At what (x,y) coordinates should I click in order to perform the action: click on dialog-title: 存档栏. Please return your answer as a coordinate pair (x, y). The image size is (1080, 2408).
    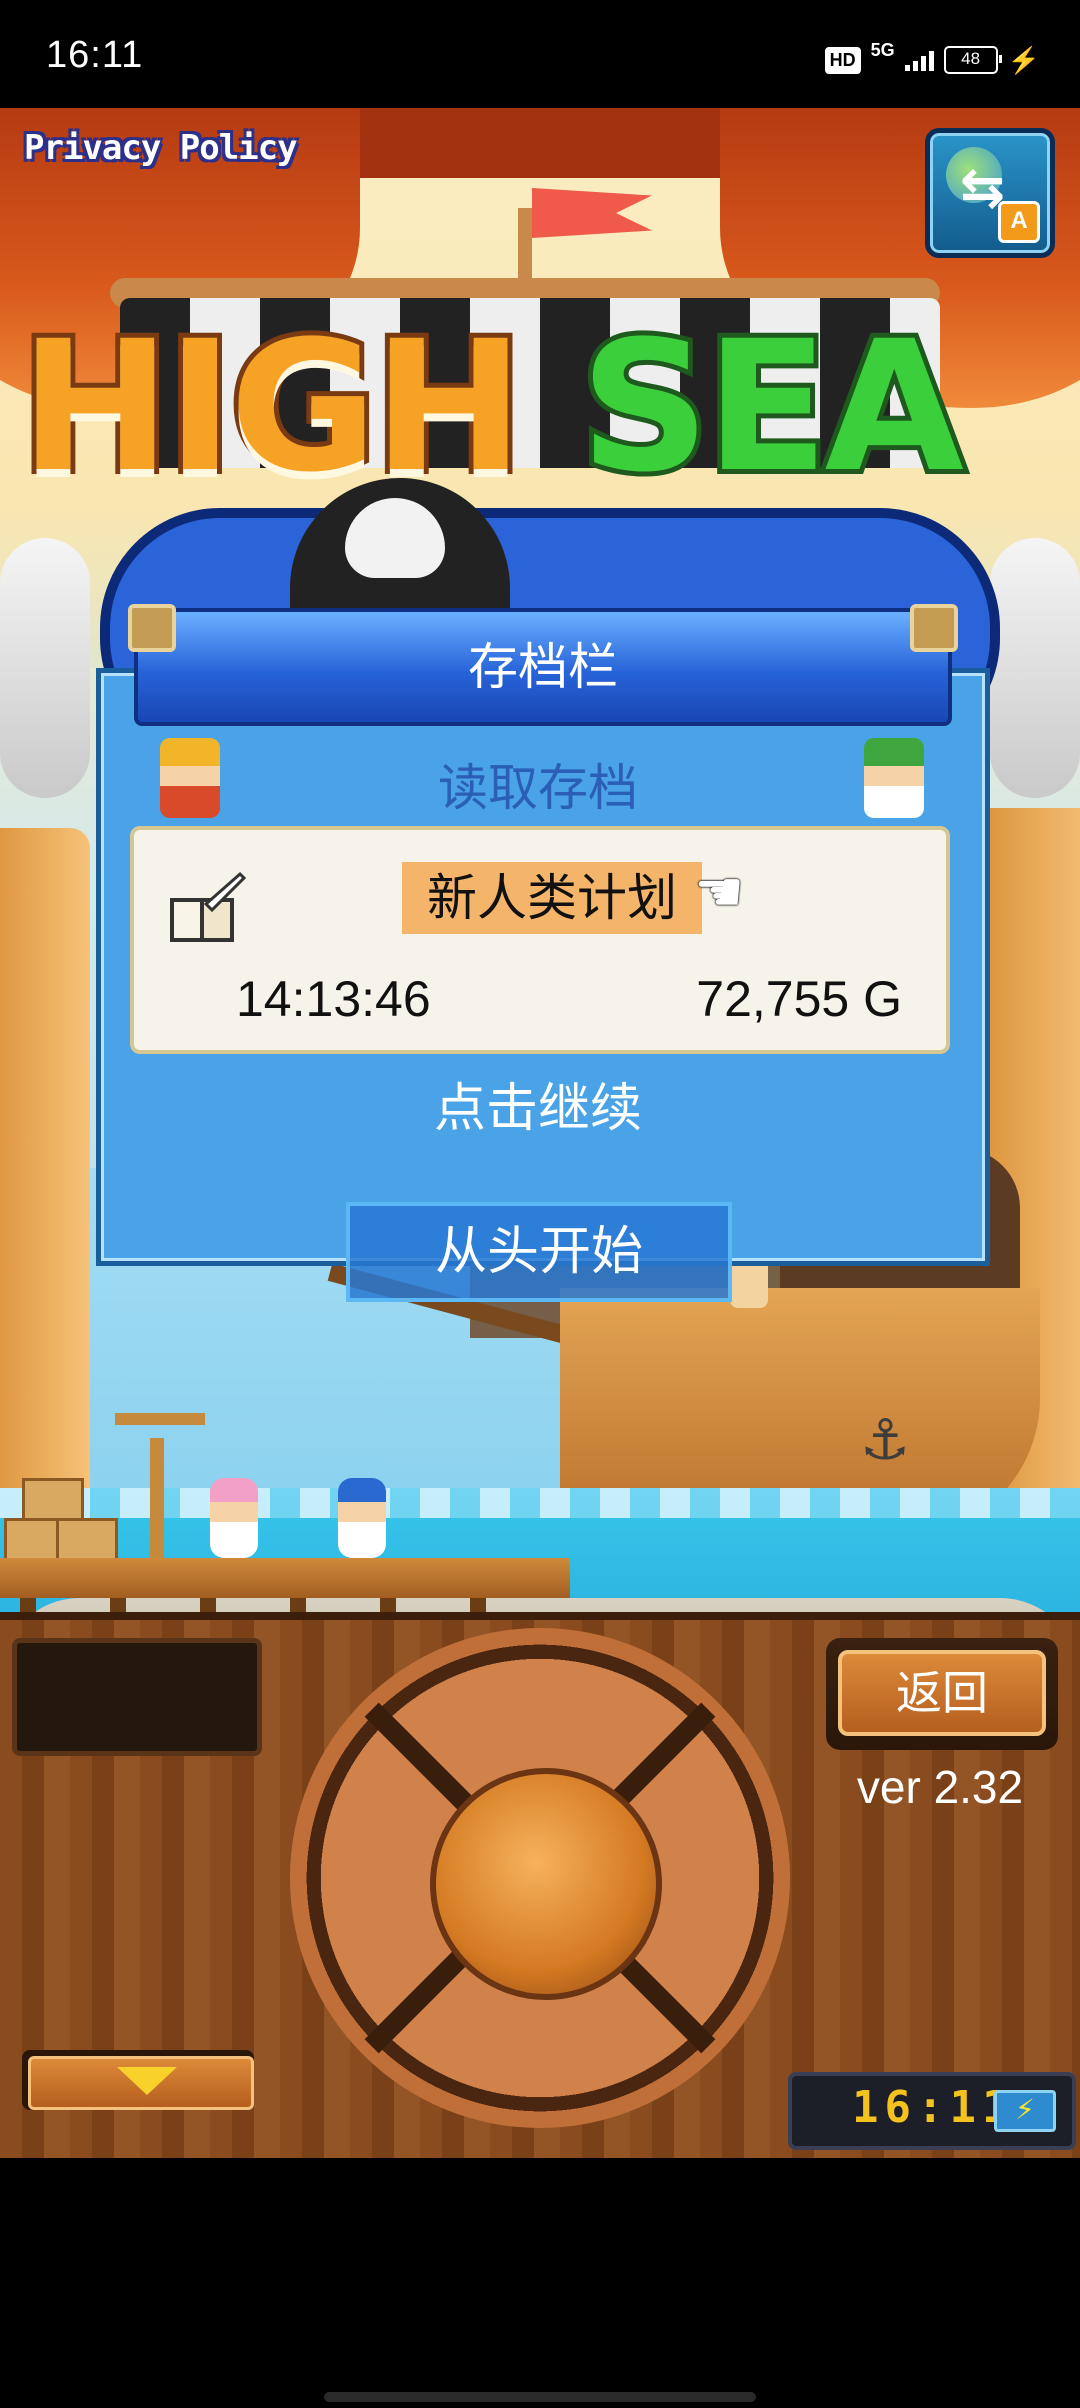
    Looking at the image, I should click on (543, 667).